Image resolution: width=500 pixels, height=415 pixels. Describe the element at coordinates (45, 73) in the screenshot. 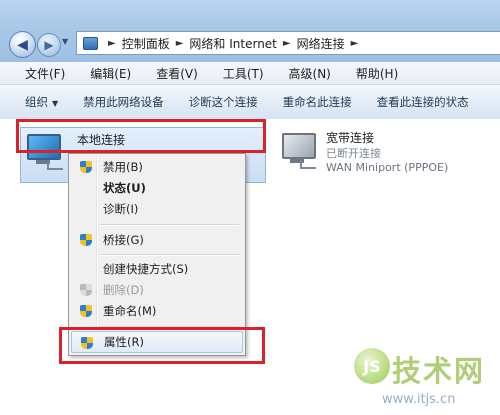

I see `menu-file: 文件(F)` at that location.